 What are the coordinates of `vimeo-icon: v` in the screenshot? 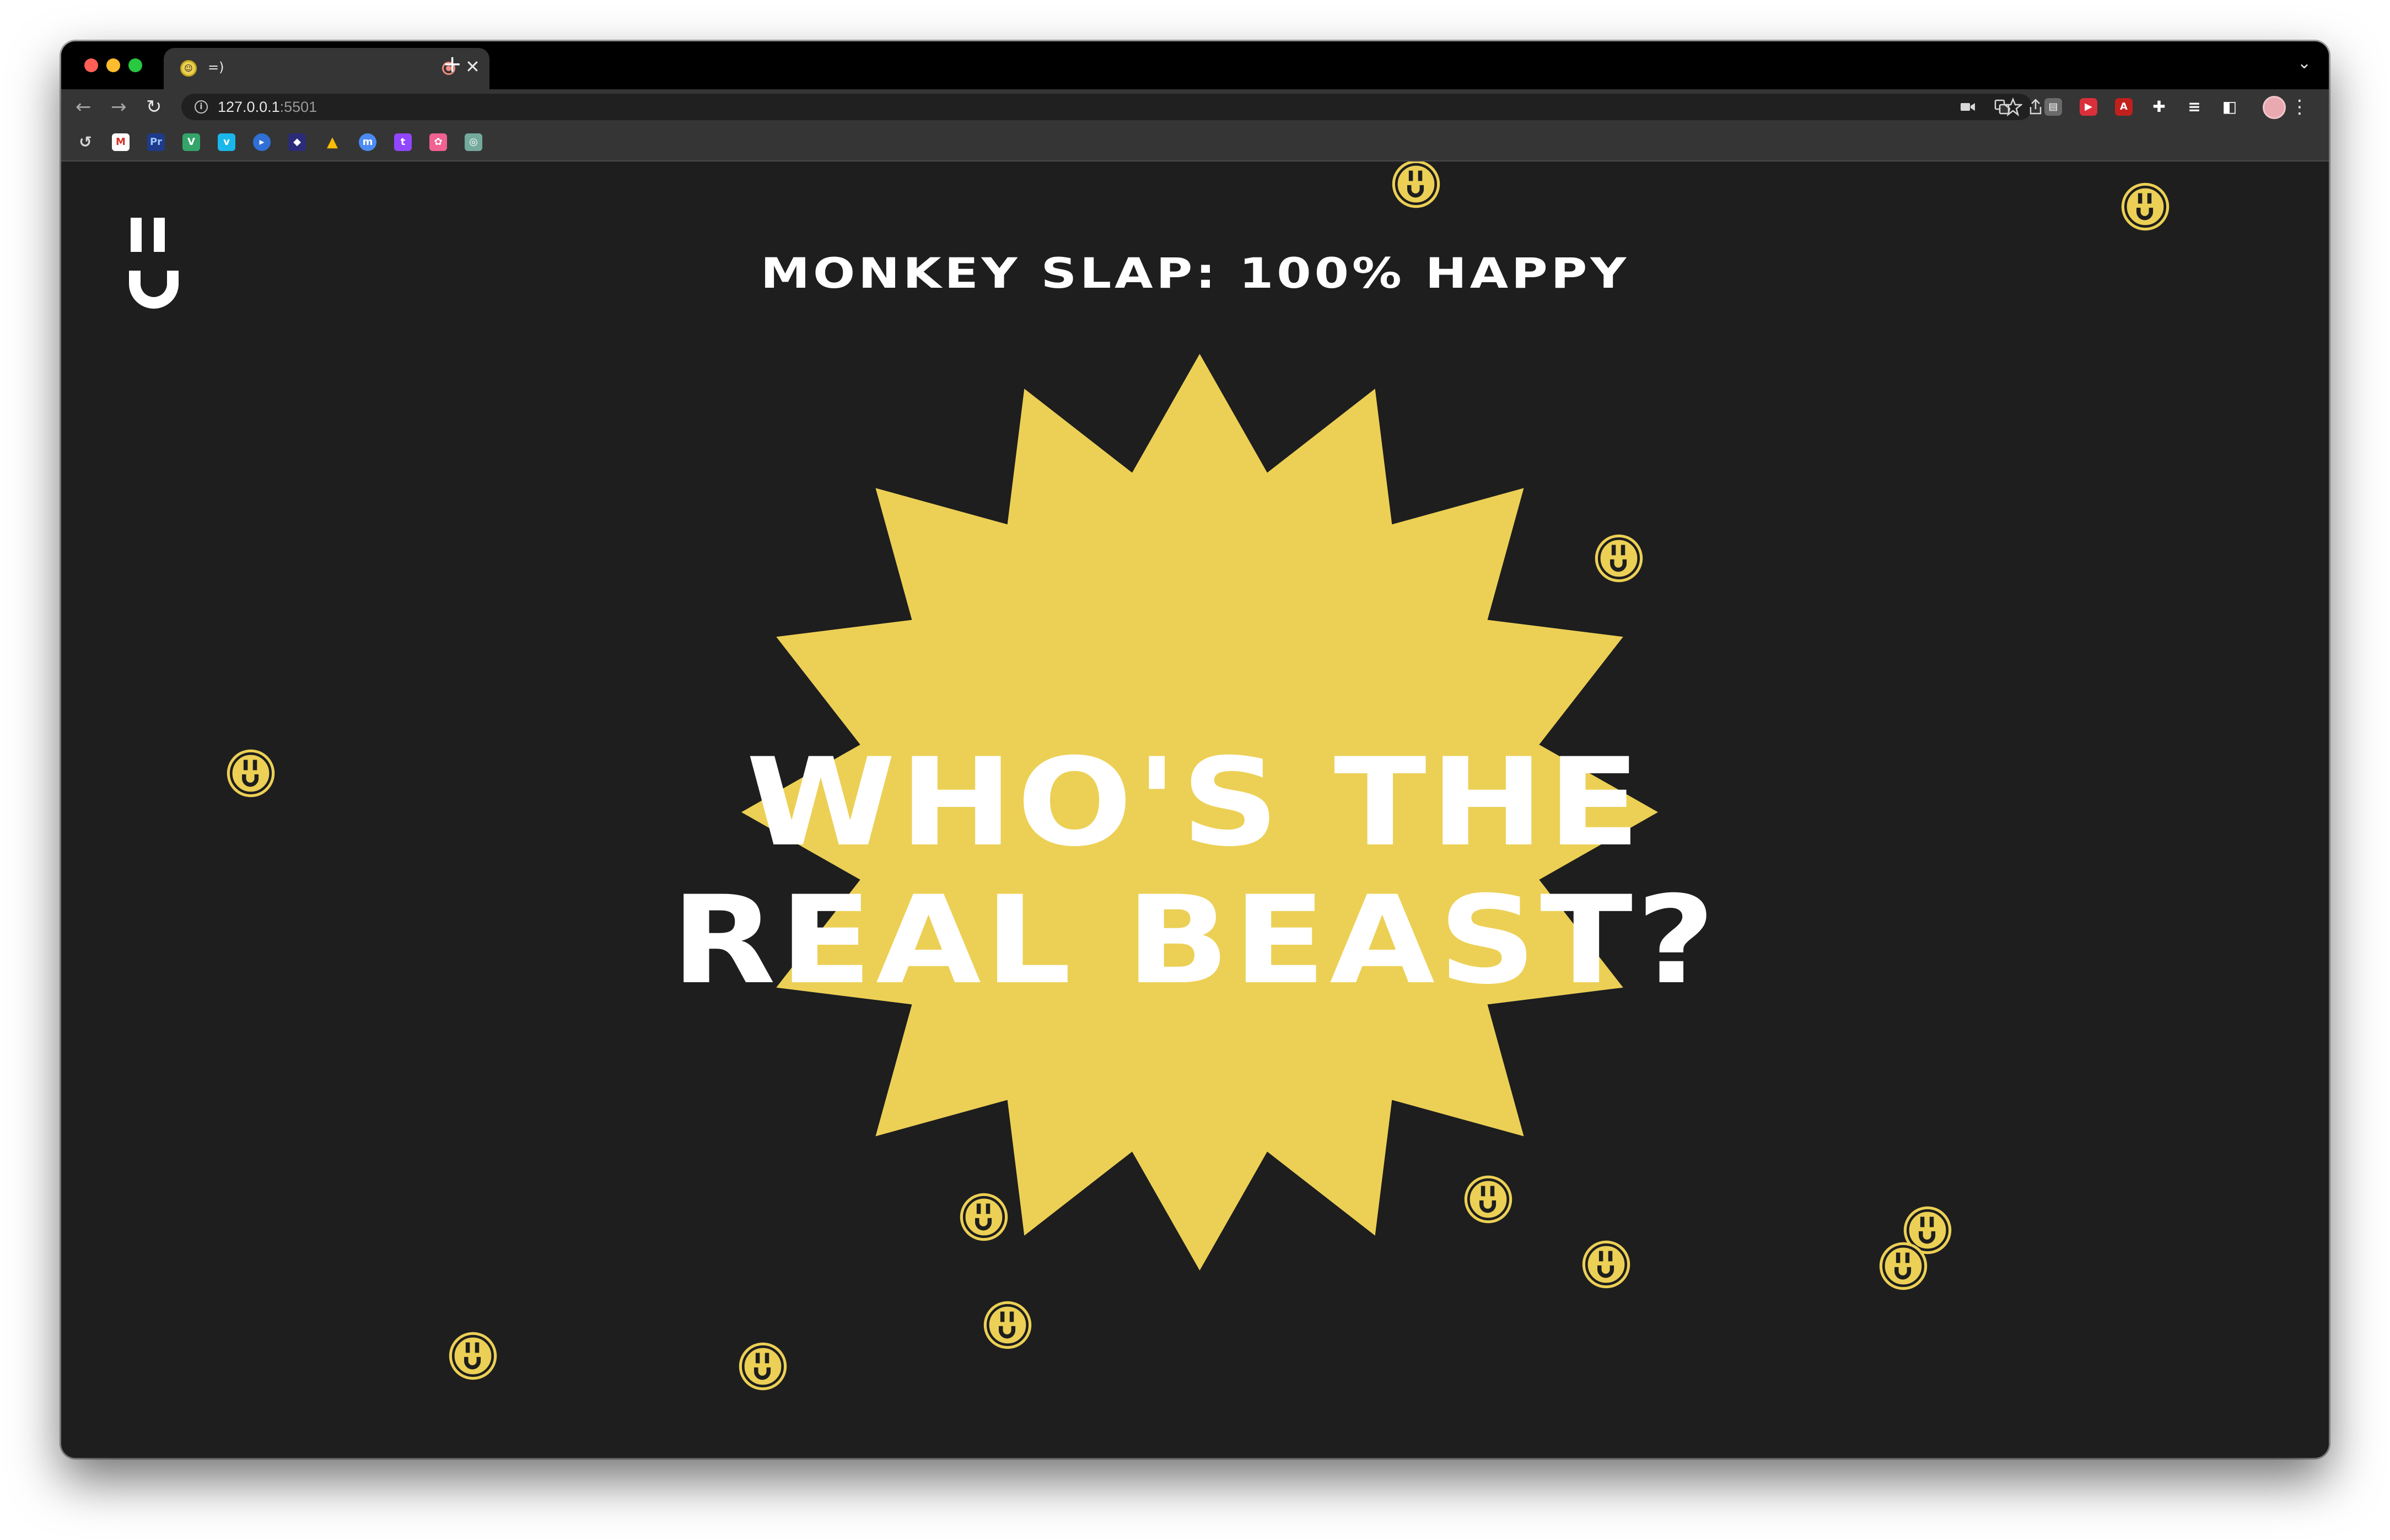 It's located at (226, 142).